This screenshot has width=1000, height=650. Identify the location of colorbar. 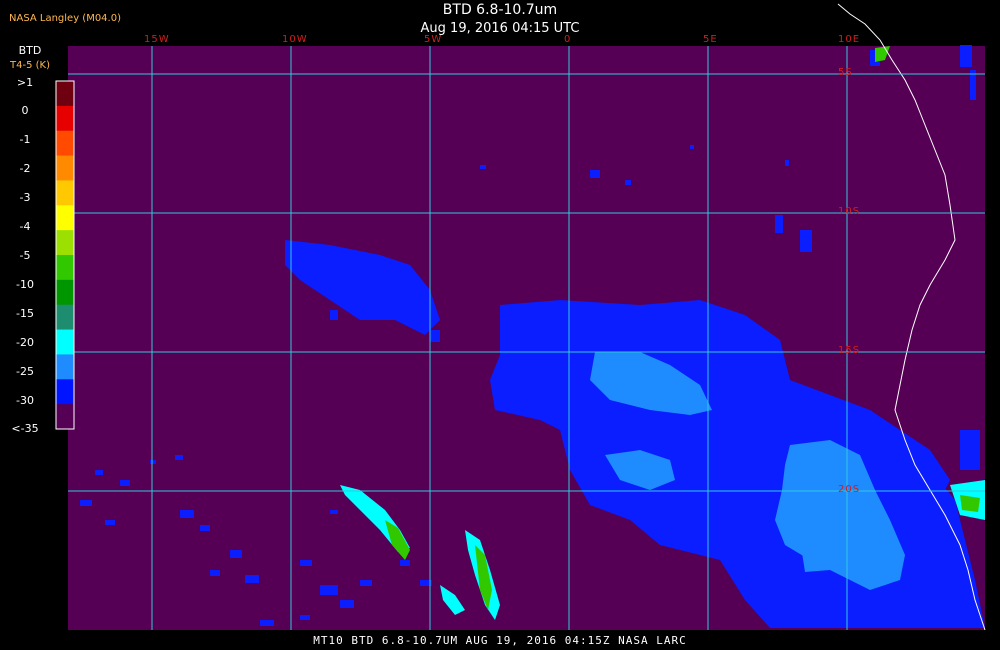
(65, 255).